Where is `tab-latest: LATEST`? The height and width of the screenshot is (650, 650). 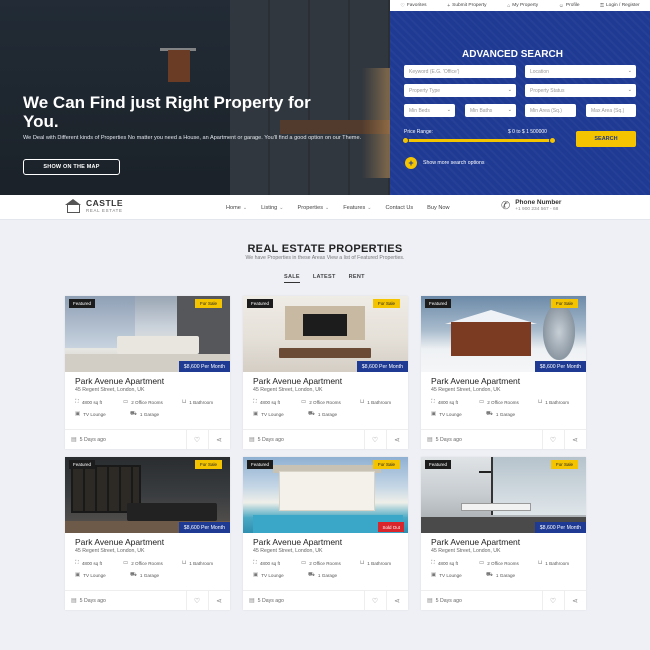 tab-latest: LATEST is located at coordinates (324, 278).